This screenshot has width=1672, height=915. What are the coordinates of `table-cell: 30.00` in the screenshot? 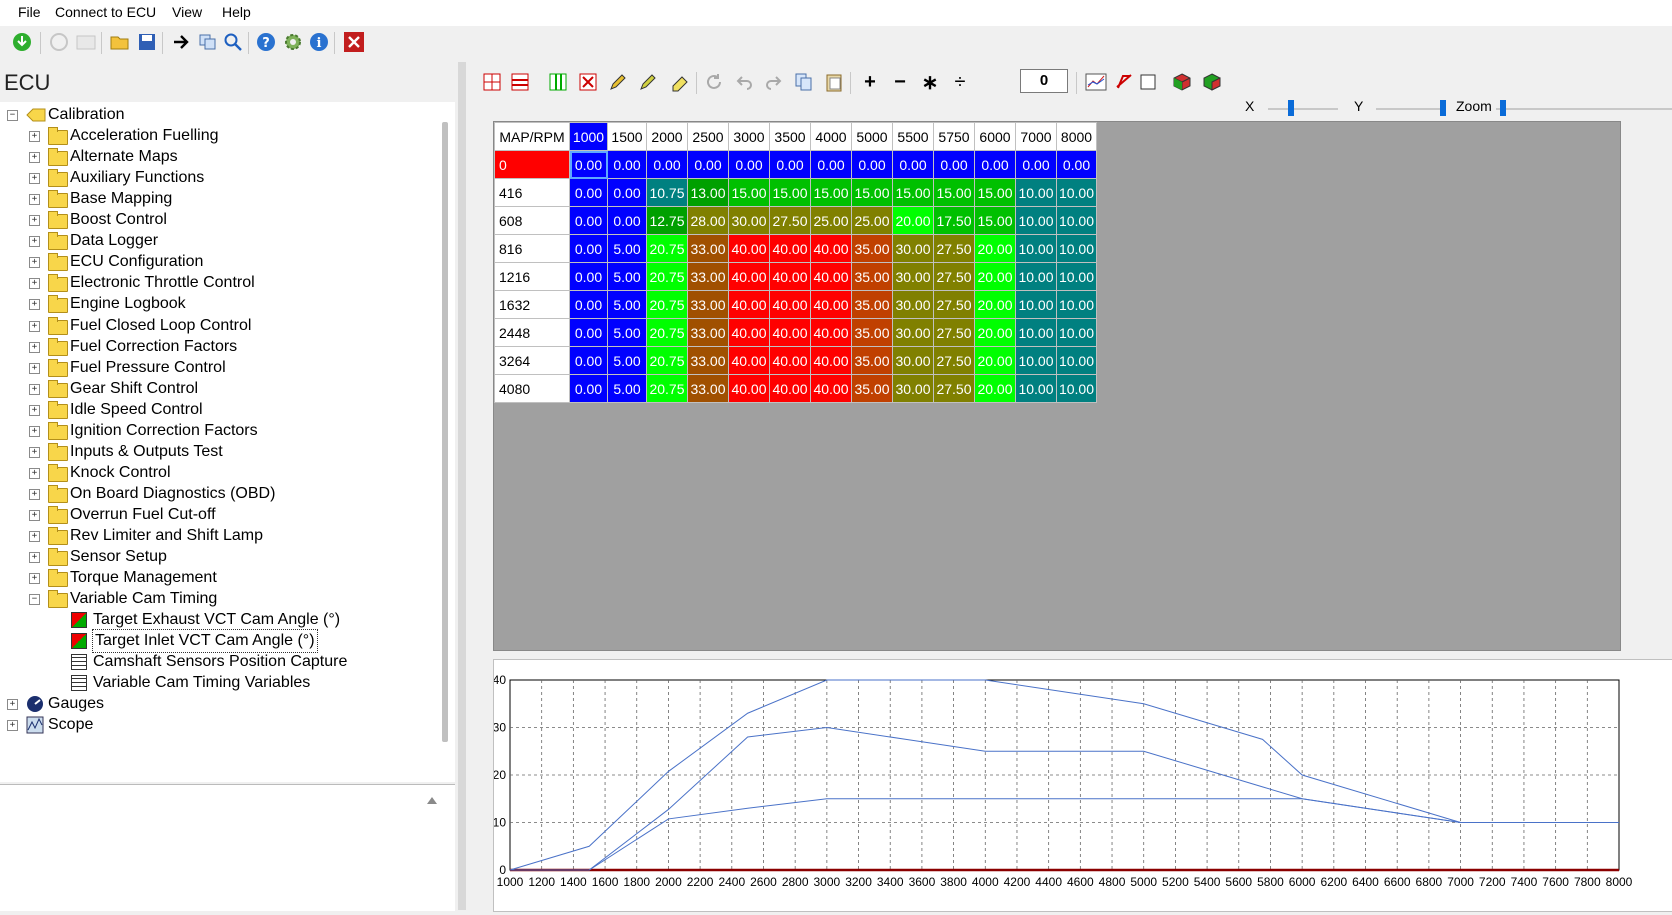 It's located at (913, 388).